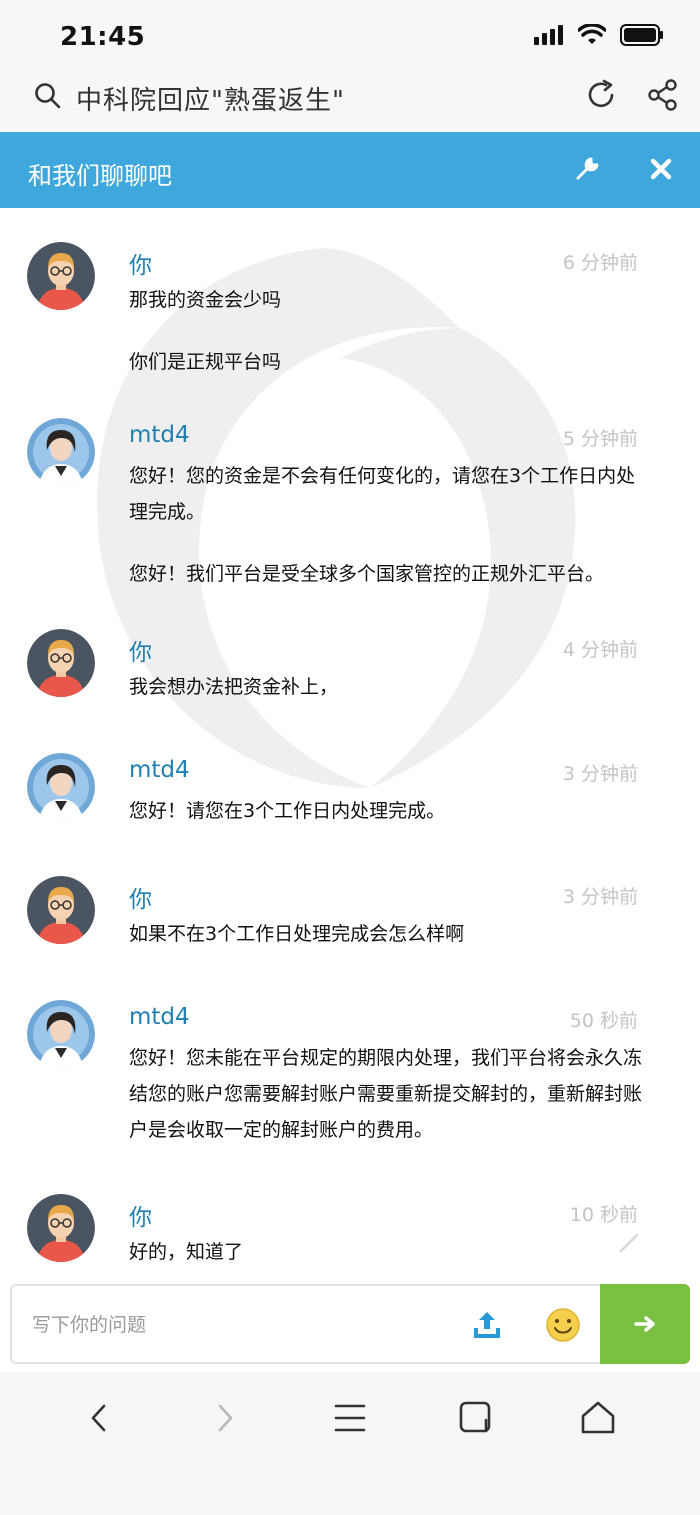 The image size is (700, 1515). Describe the element at coordinates (663, 95) in the screenshot. I see `share-icon` at that location.